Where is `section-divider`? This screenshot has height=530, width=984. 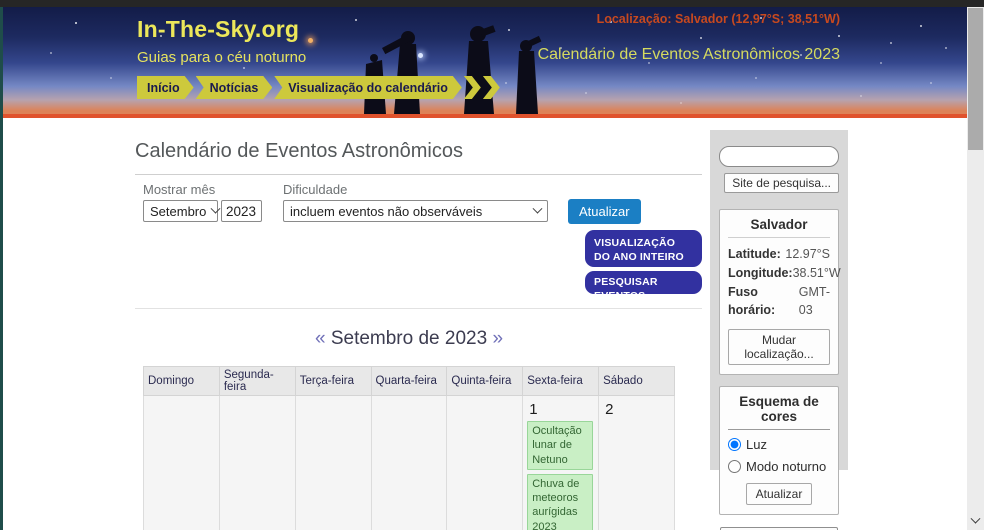
section-divider is located at coordinates (418, 308).